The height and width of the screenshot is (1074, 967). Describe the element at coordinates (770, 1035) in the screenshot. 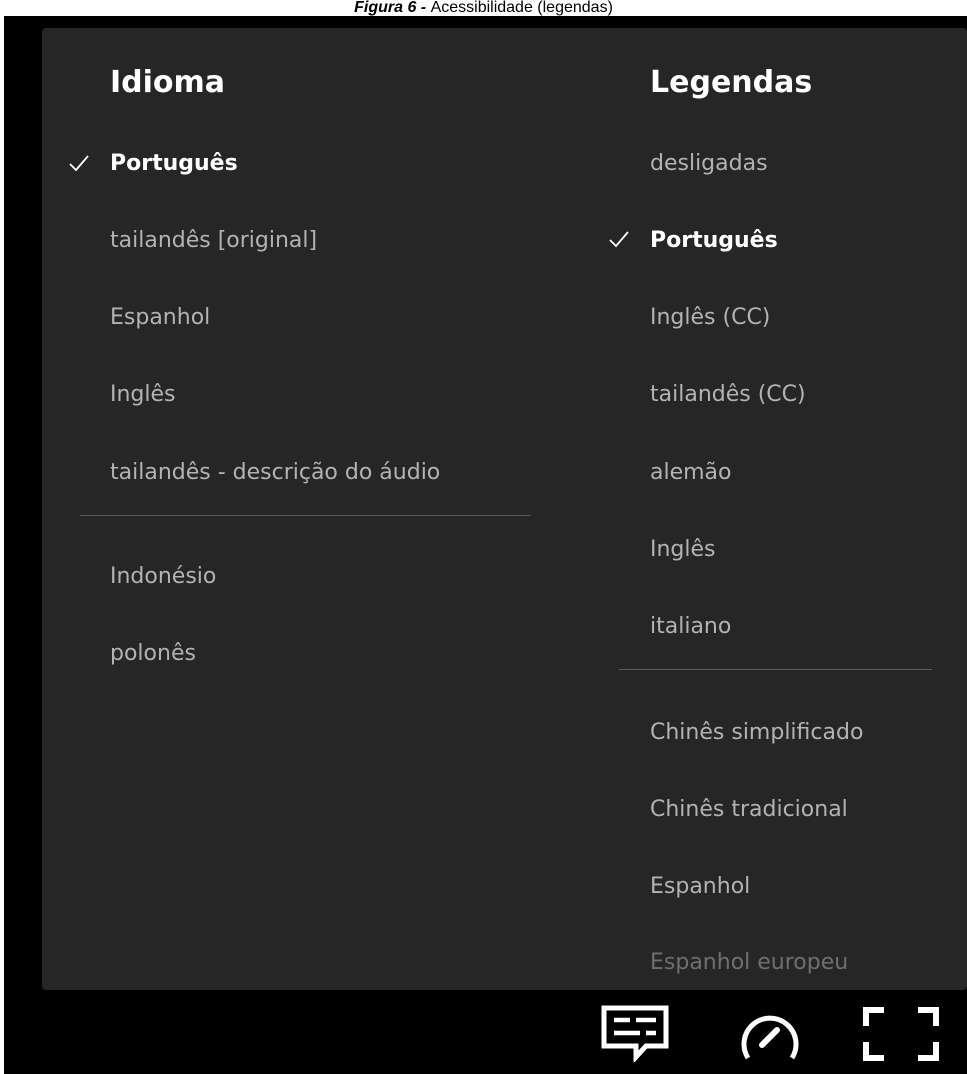

I see `playback-speed-icon` at that location.